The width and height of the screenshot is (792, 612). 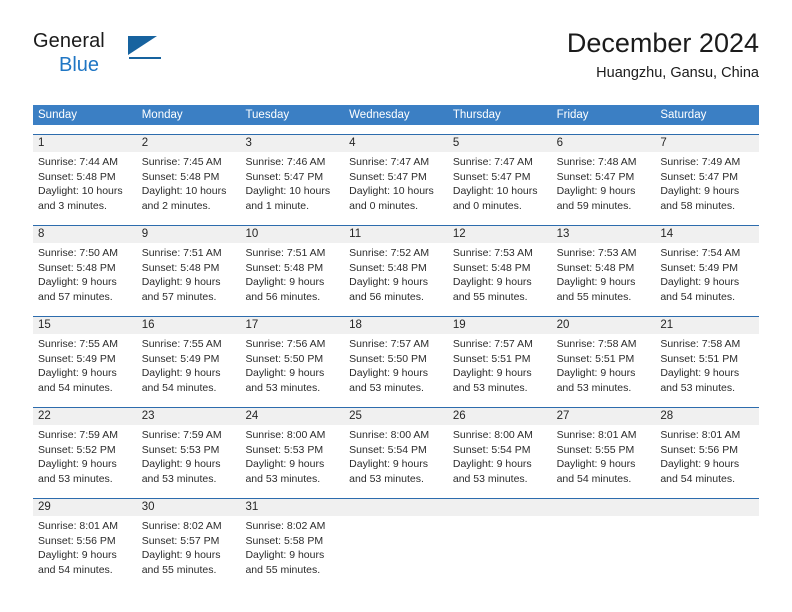 What do you see at coordinates (594, 205) in the screenshot?
I see `daylight-text-line2: and 59 minutes.` at bounding box center [594, 205].